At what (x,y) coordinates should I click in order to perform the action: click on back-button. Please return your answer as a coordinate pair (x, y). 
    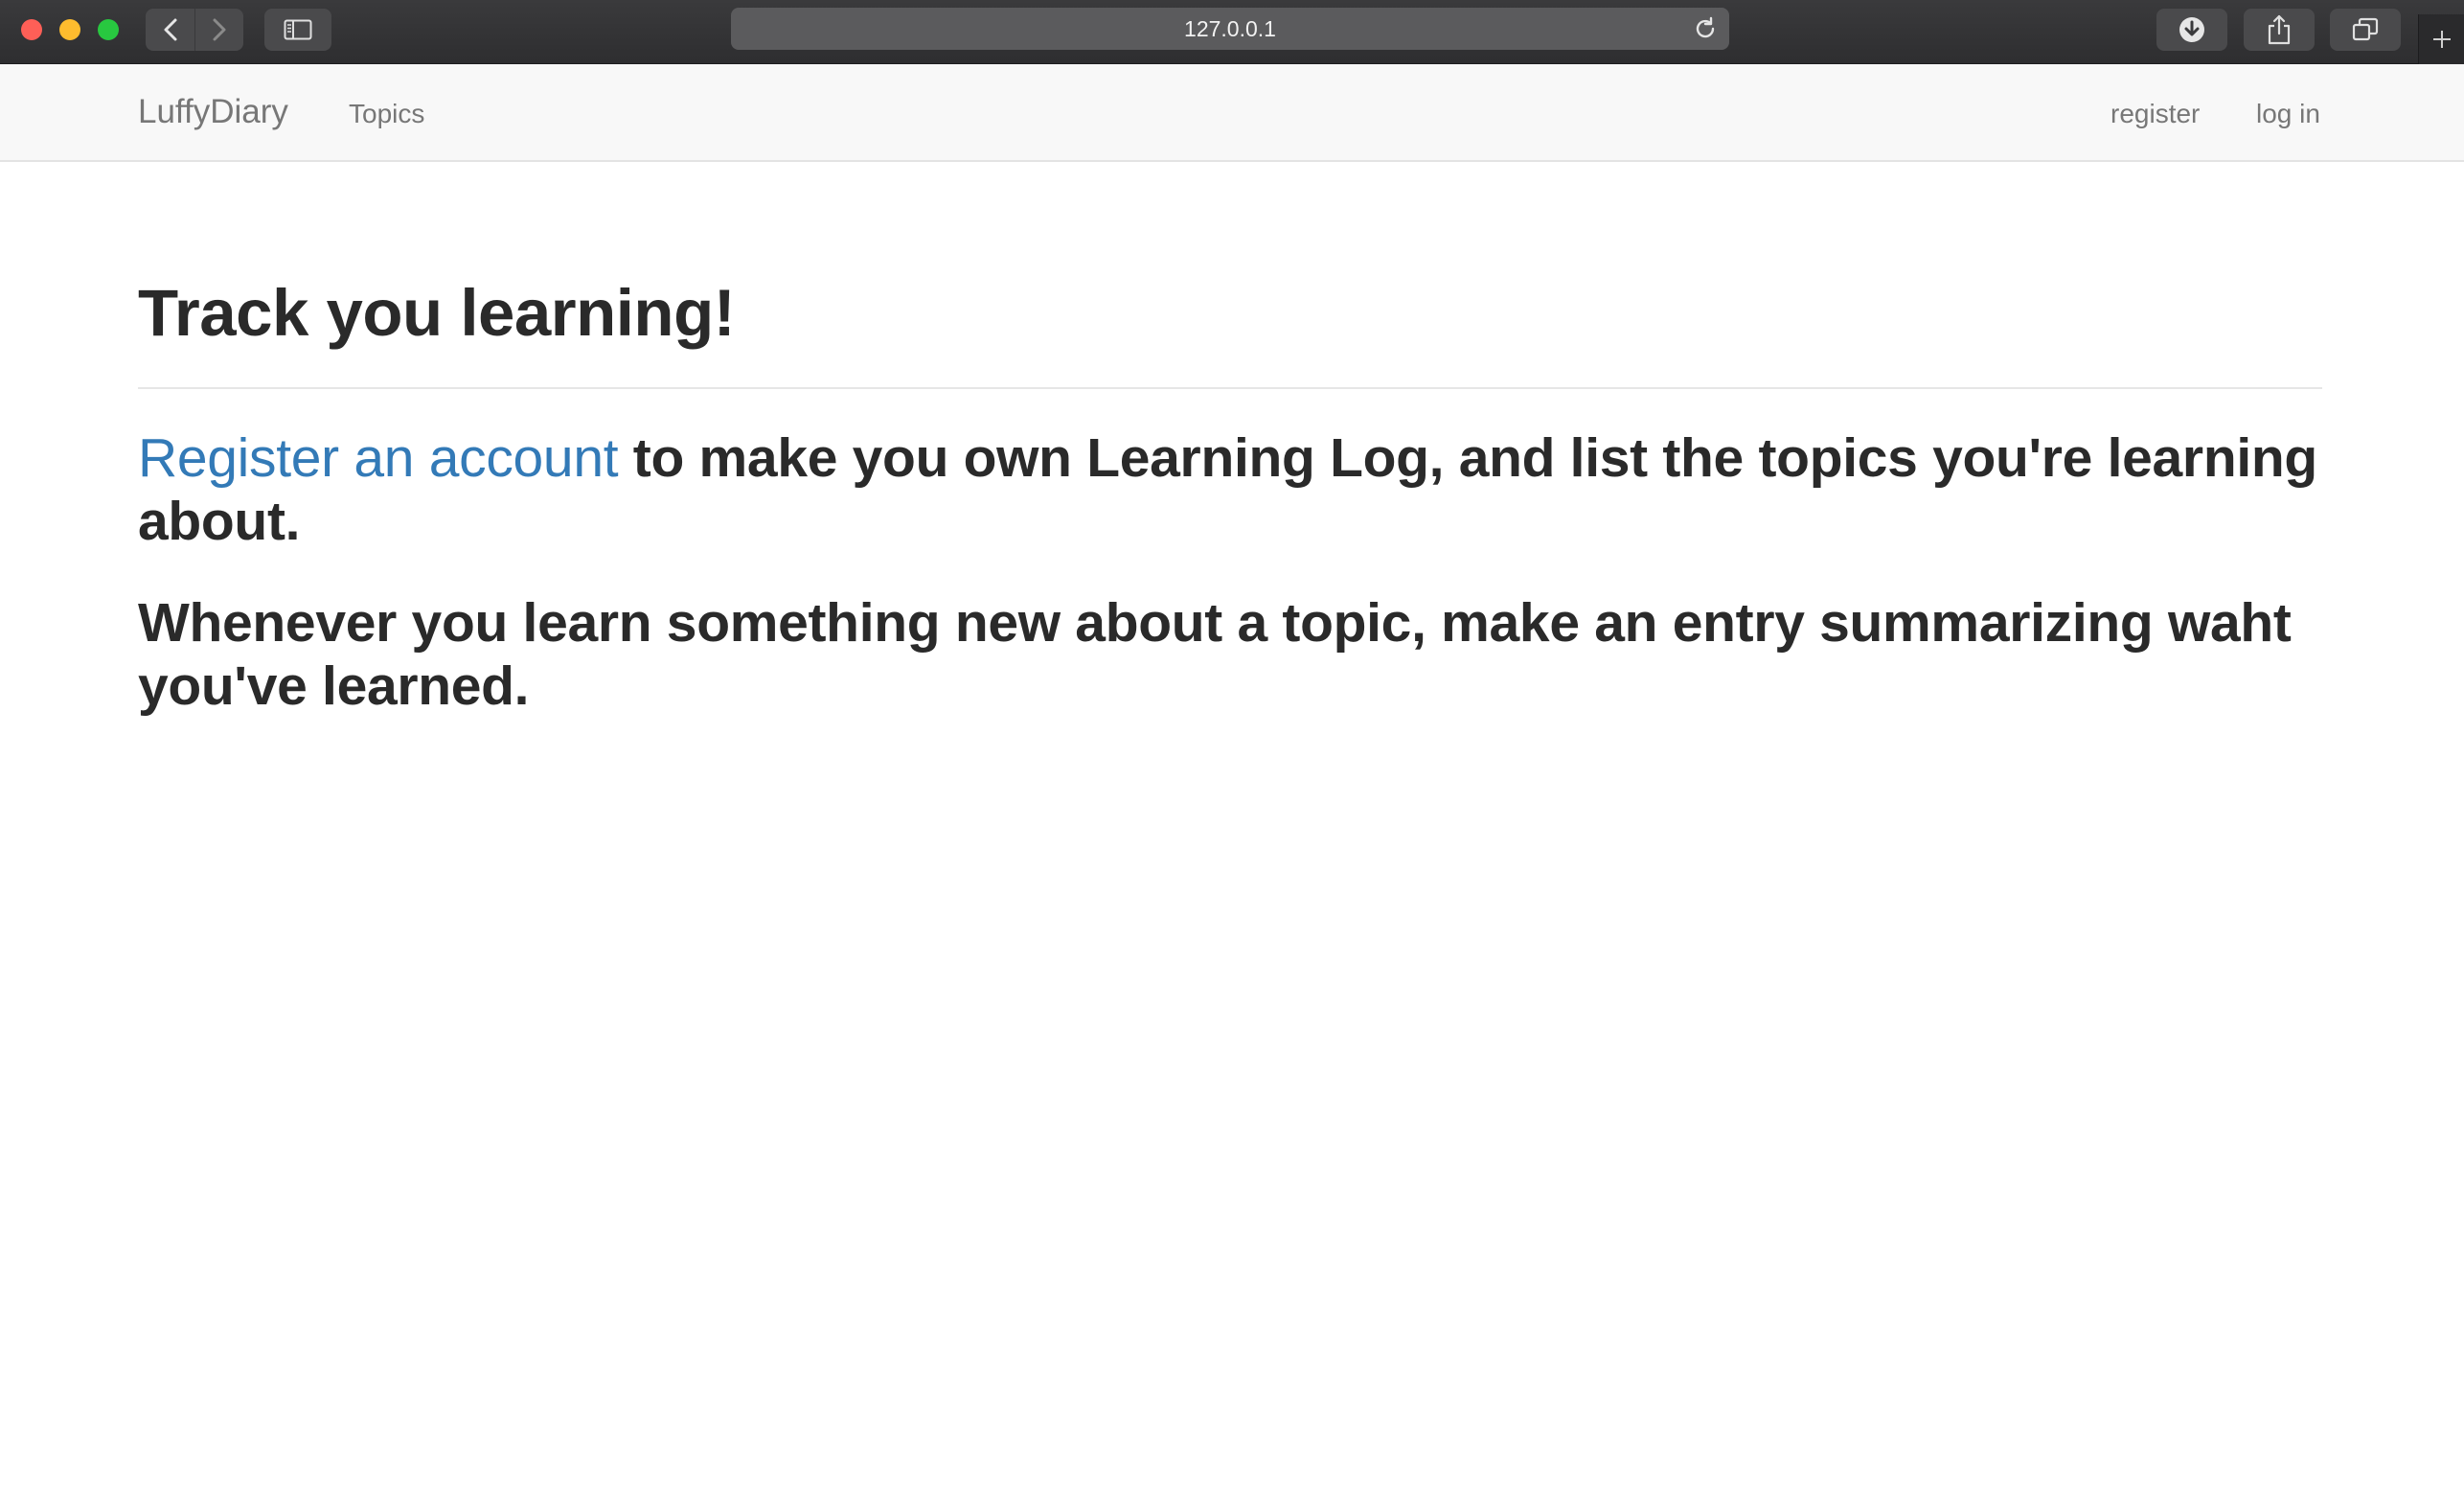
    Looking at the image, I should click on (170, 30).